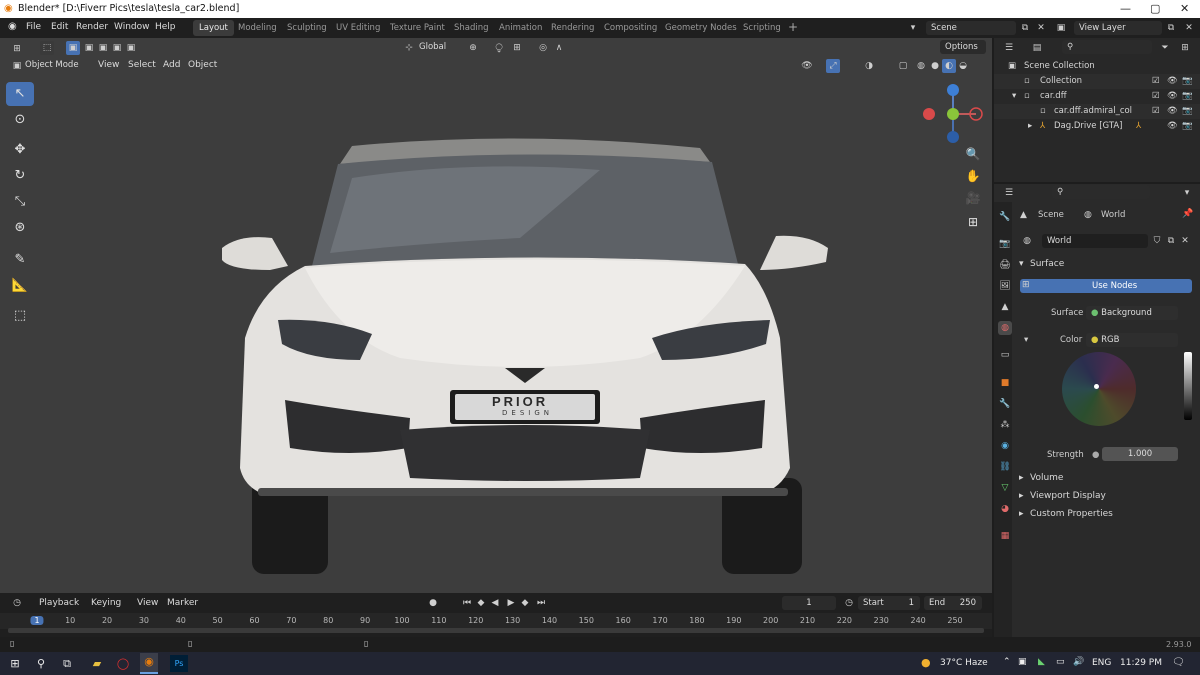 Image resolution: width=1200 pixels, height=675 pixels. I want to click on move-tool-icon: ✥, so click(20, 150).